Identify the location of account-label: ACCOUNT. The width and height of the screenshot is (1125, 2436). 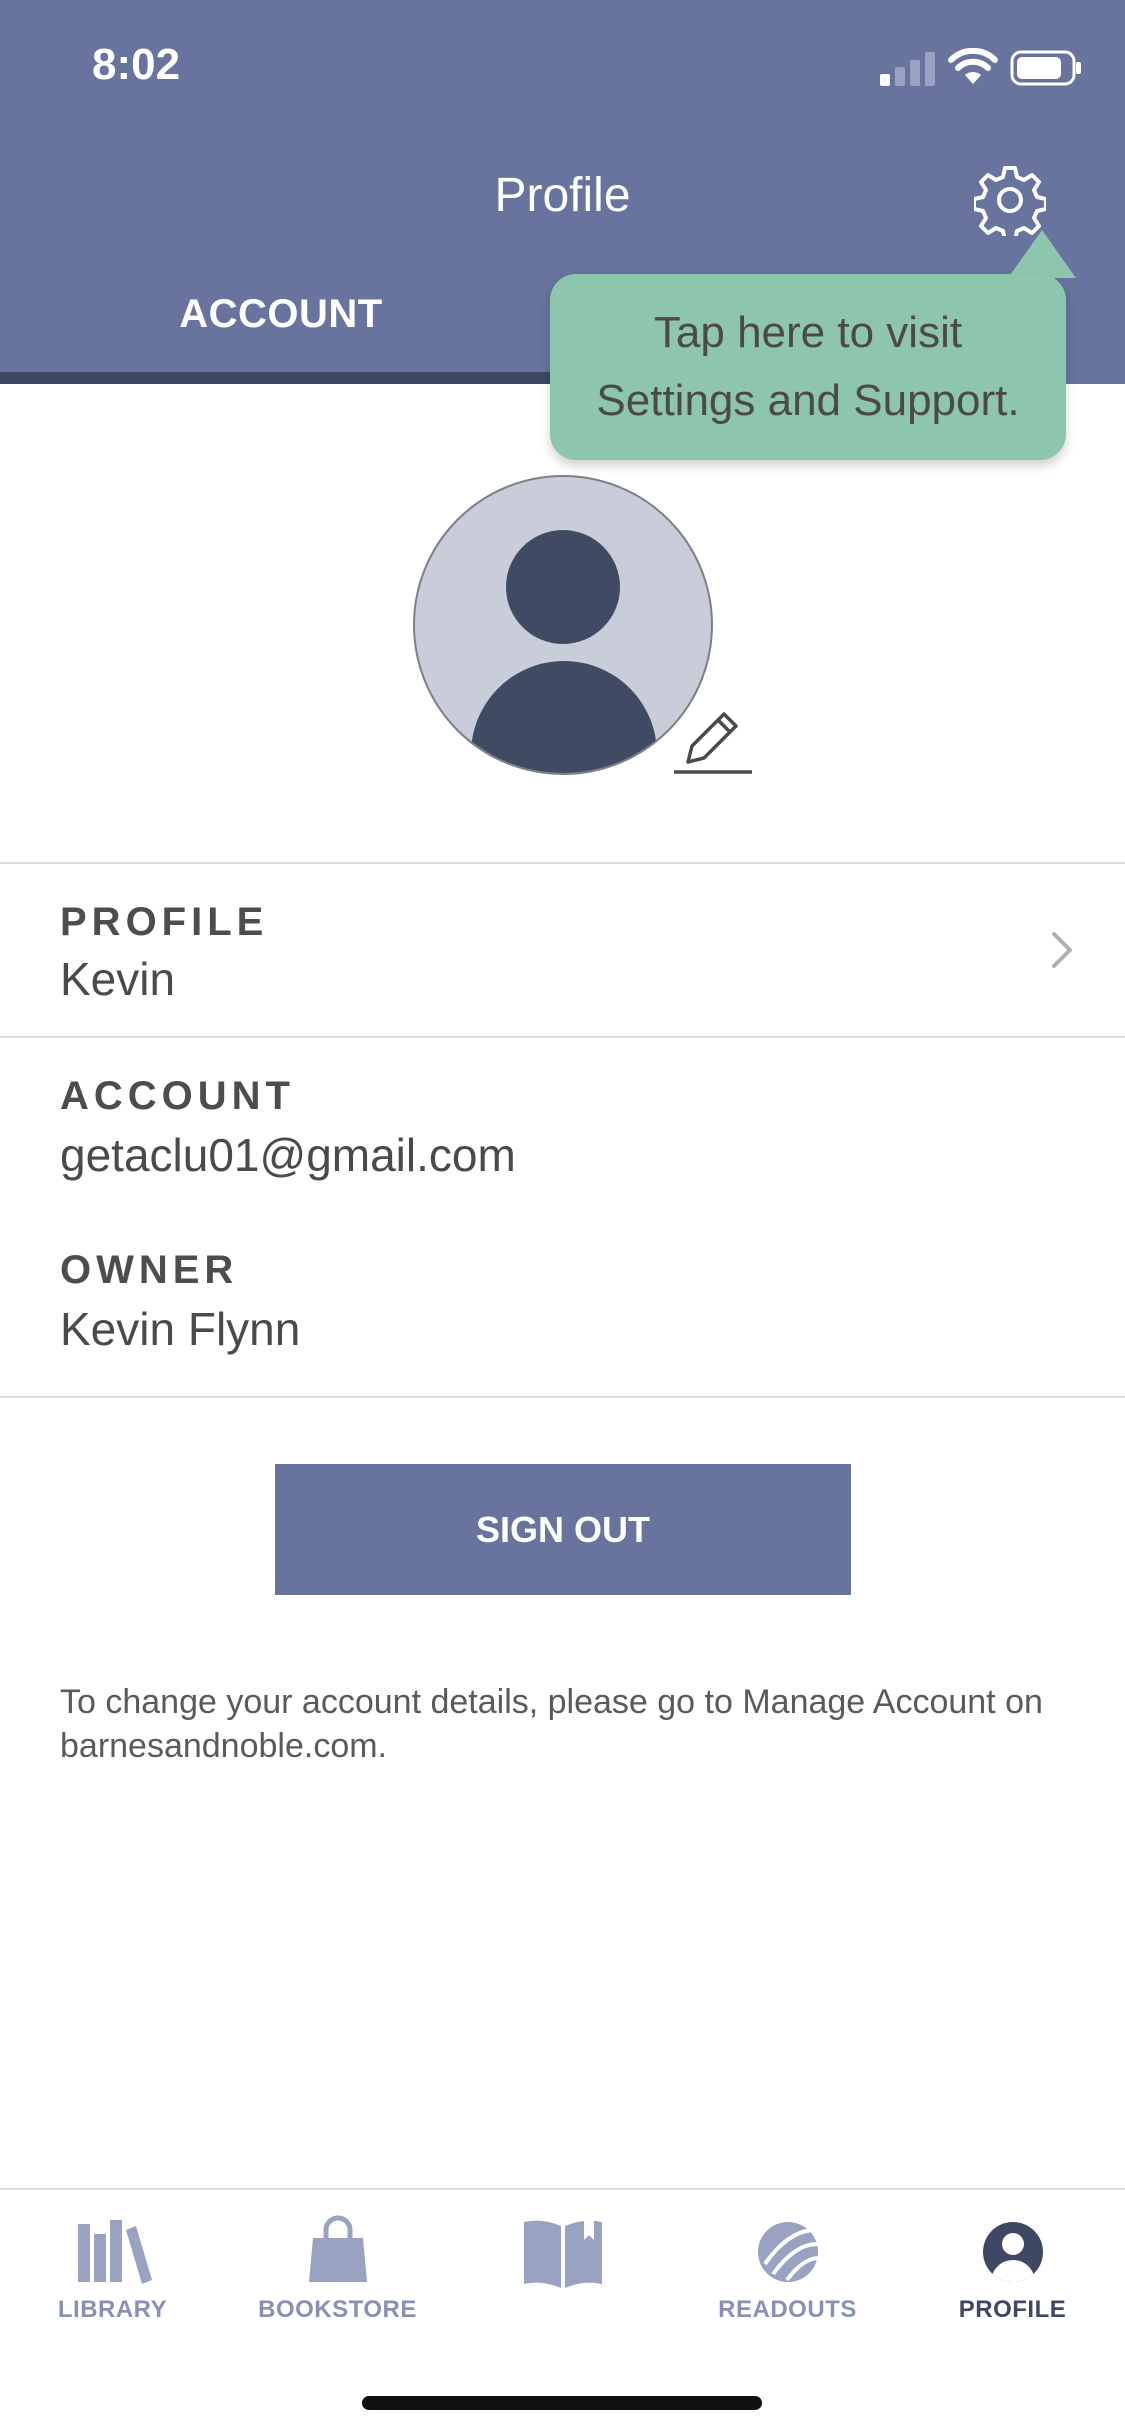
(177, 1096).